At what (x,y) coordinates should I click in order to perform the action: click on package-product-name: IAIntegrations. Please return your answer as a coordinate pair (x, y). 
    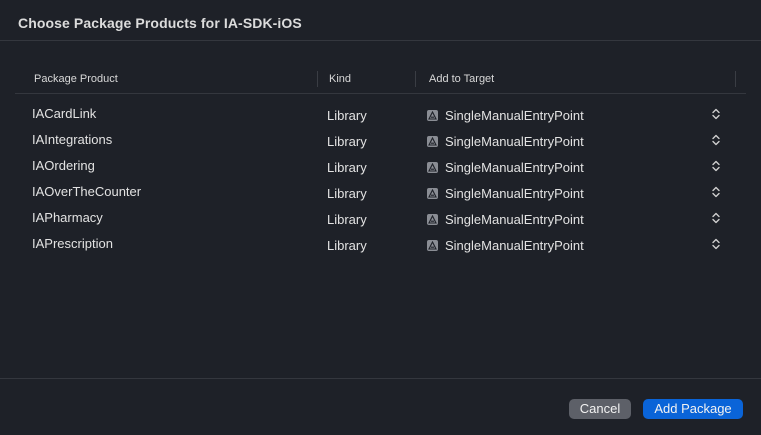
    Looking at the image, I should click on (72, 139).